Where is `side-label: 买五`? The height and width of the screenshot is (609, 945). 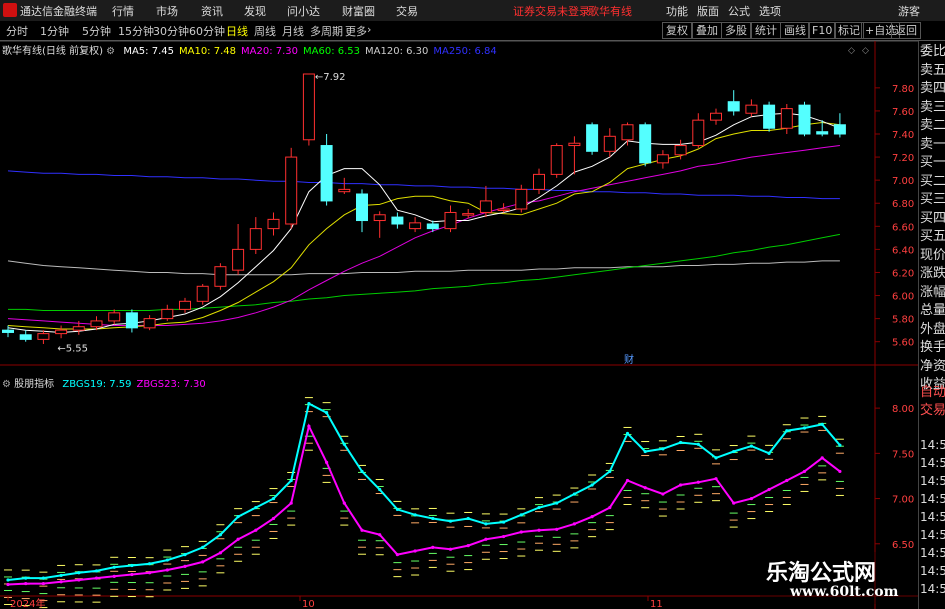 side-label: 买五 is located at coordinates (932, 237).